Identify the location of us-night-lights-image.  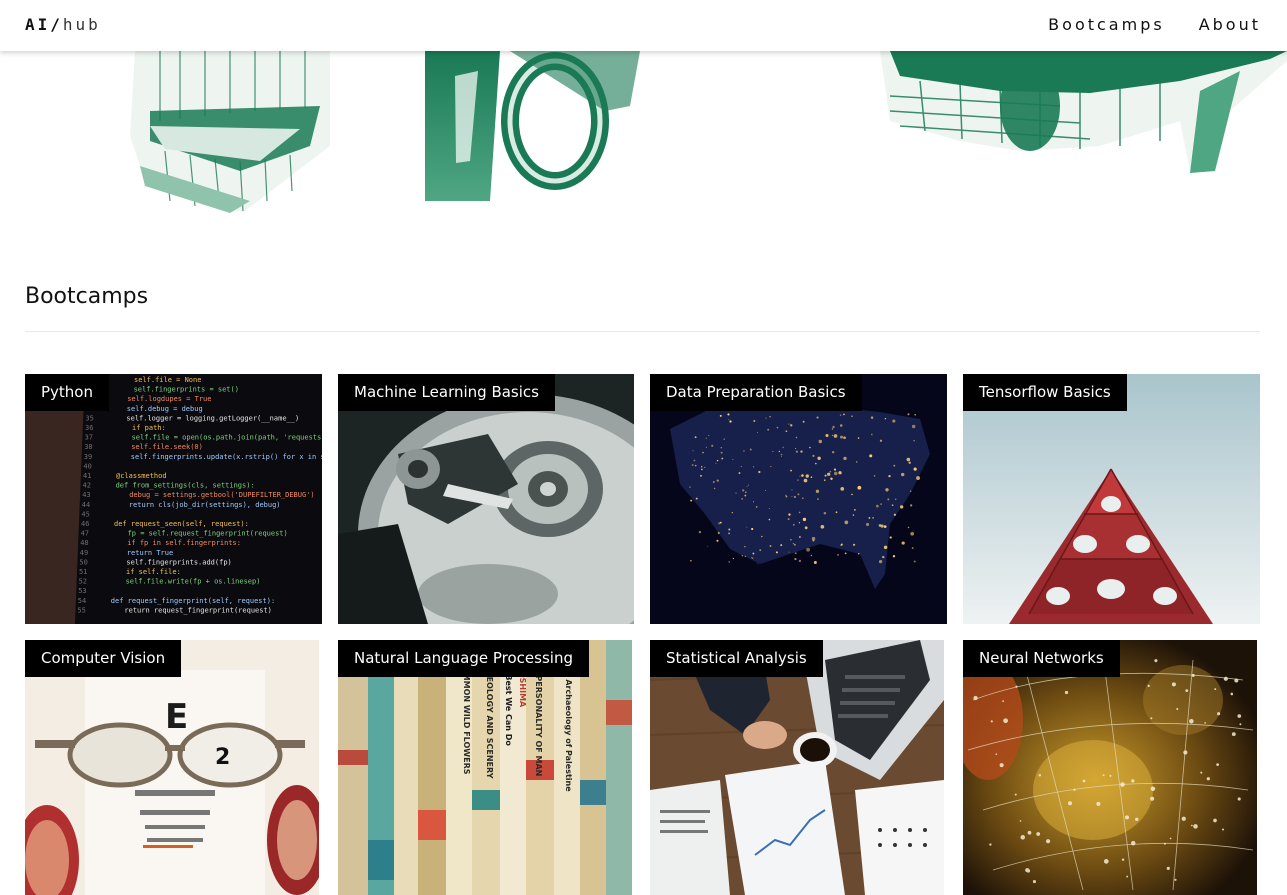
(798, 499).